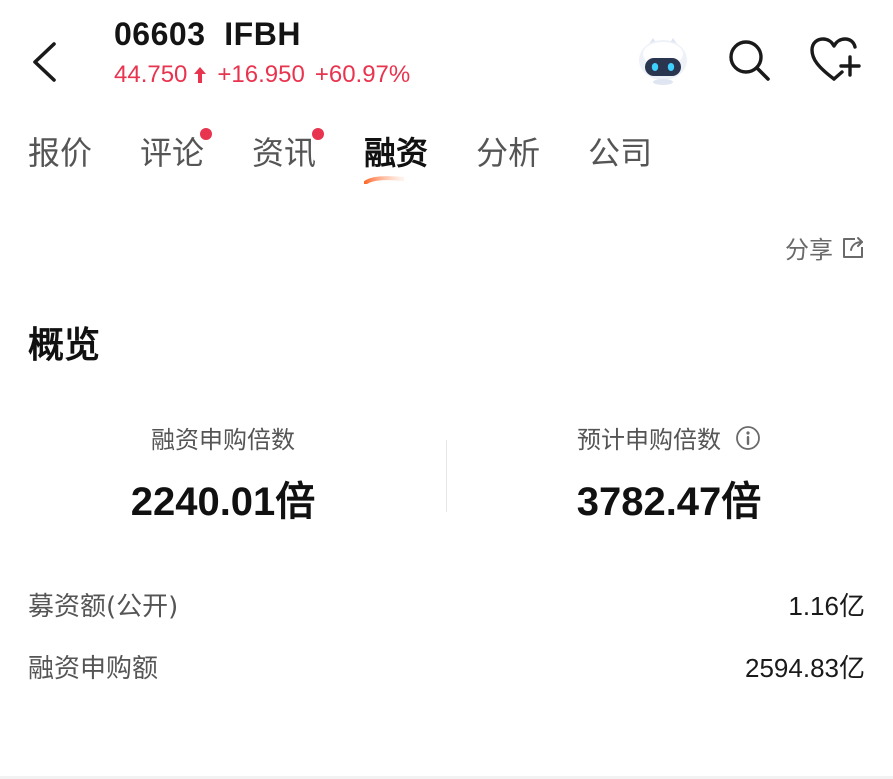  I want to click on add-watchlist-button, so click(835, 60).